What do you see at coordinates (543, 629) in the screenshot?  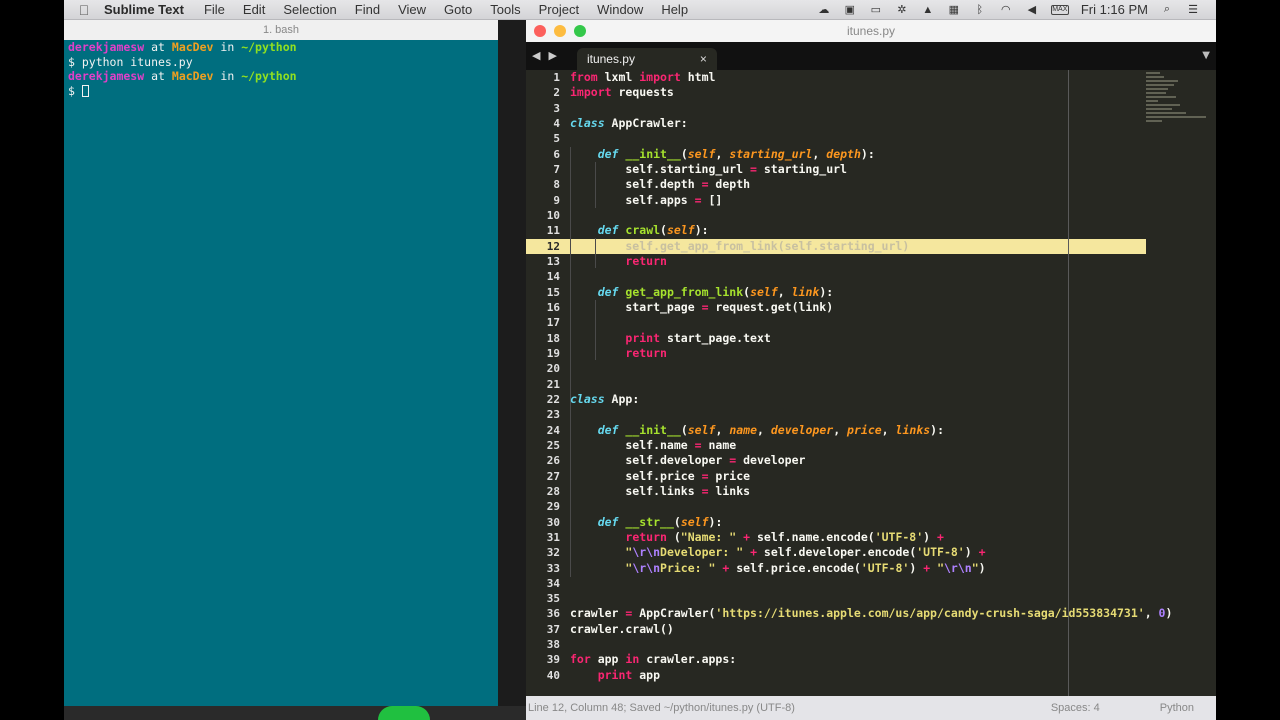 I see `line-number: 37` at bounding box center [543, 629].